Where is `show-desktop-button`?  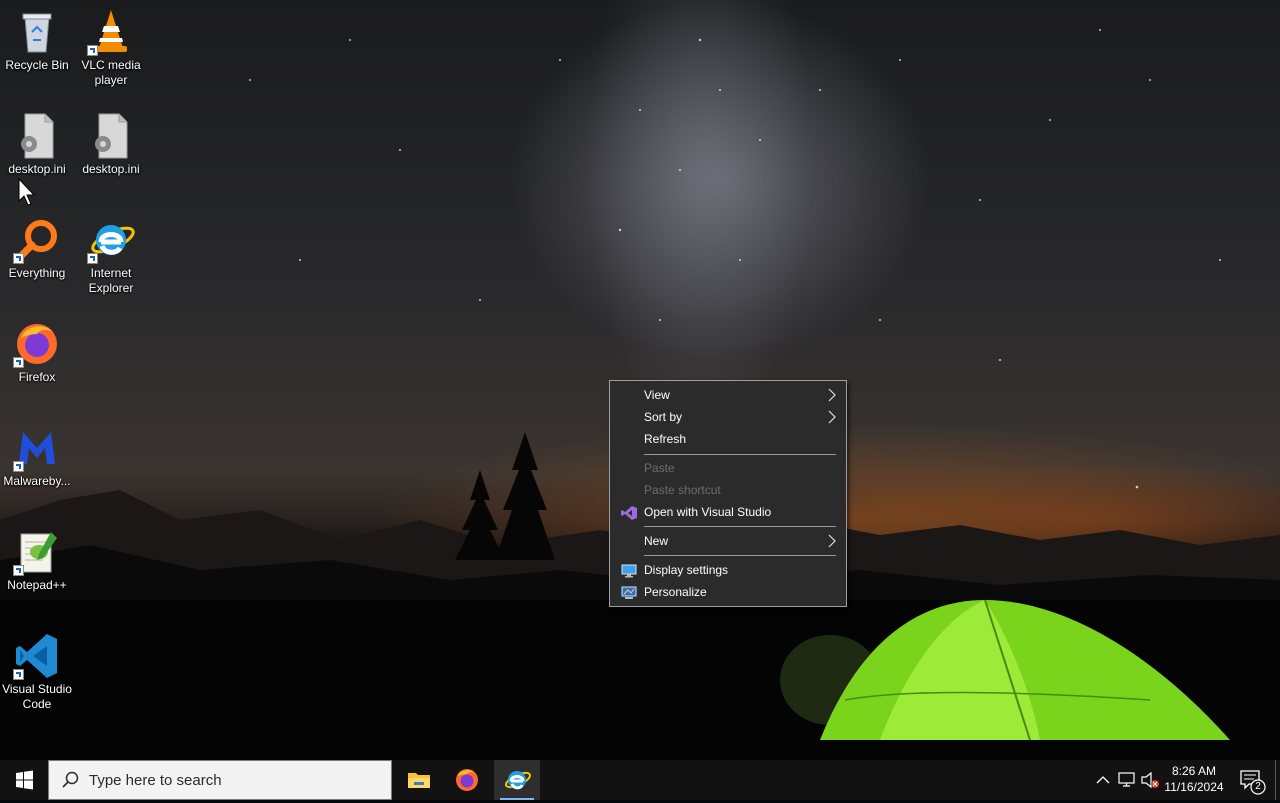
show-desktop-button is located at coordinates (1277, 780).